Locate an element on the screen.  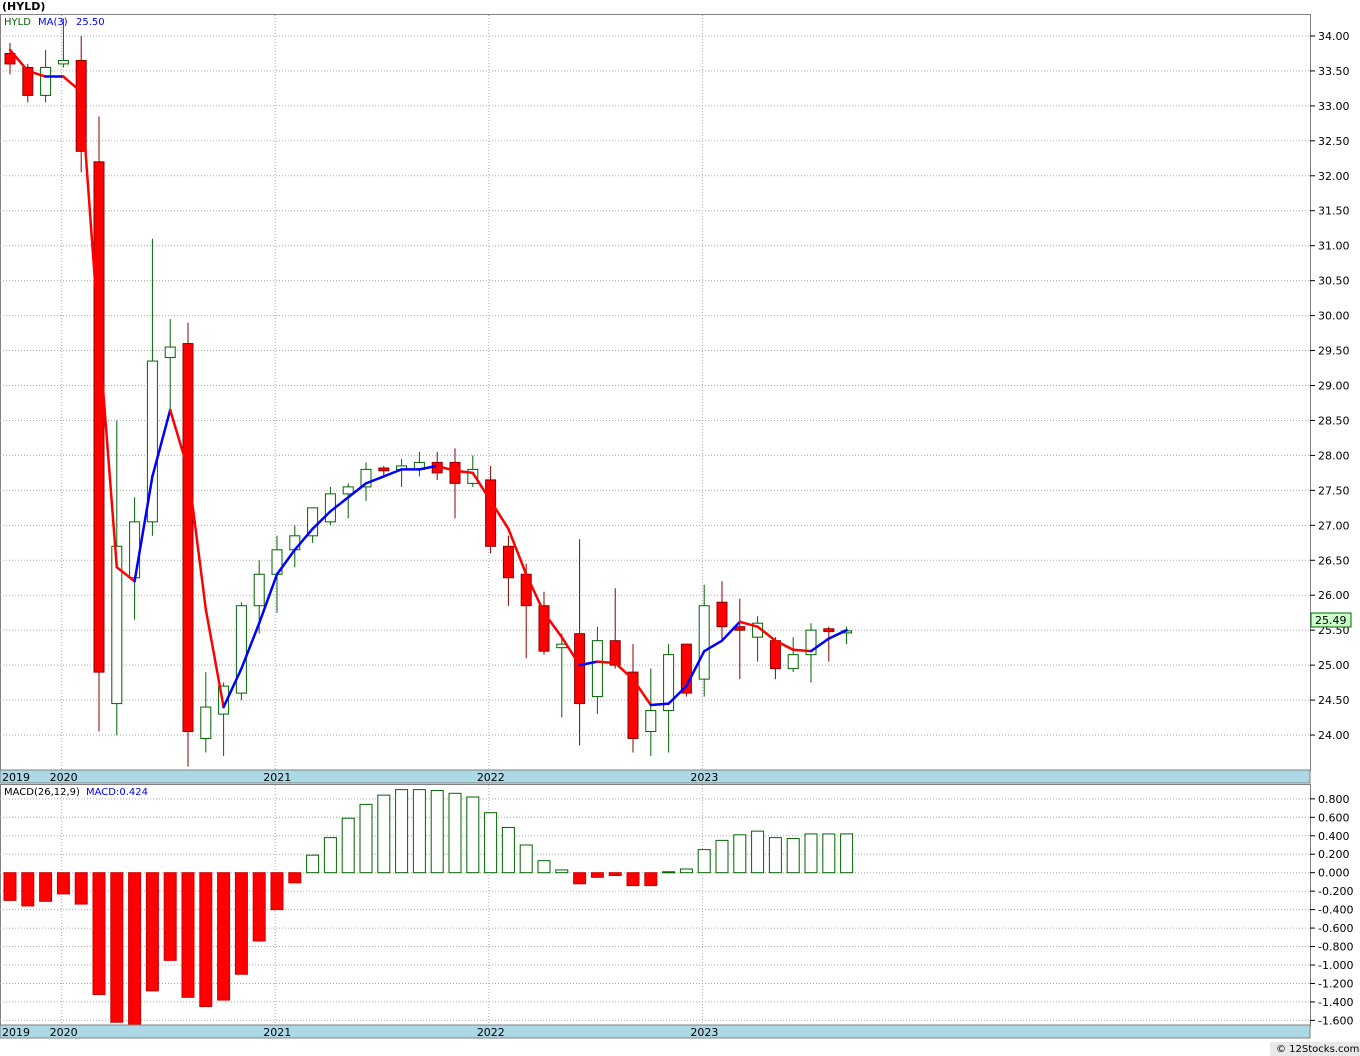
macd-y-tick-label: 0.400 is located at coordinates (1334, 836).